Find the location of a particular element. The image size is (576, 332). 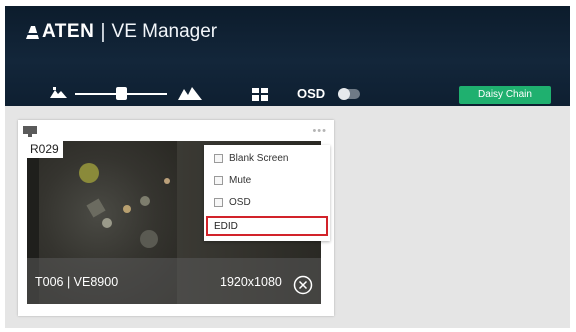

menu-item-mute: Mute is located at coordinates (232, 180).